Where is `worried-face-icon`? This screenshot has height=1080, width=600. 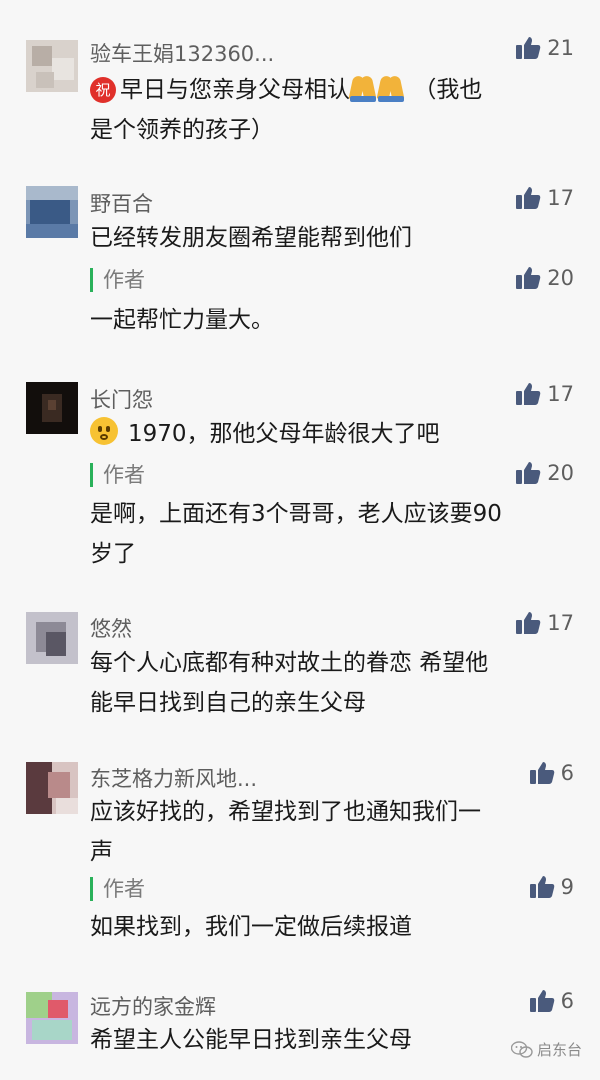
worried-face-icon is located at coordinates (104, 431).